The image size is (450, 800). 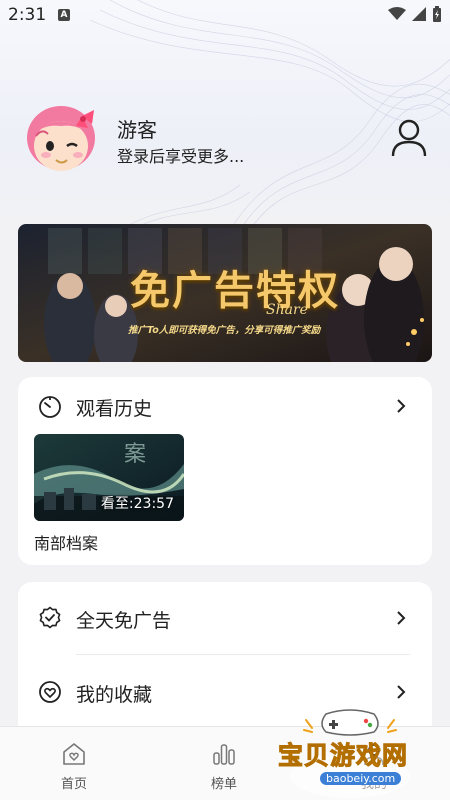 What do you see at coordinates (225, 15) in the screenshot?
I see `status-bar: 2:31 A` at bounding box center [225, 15].